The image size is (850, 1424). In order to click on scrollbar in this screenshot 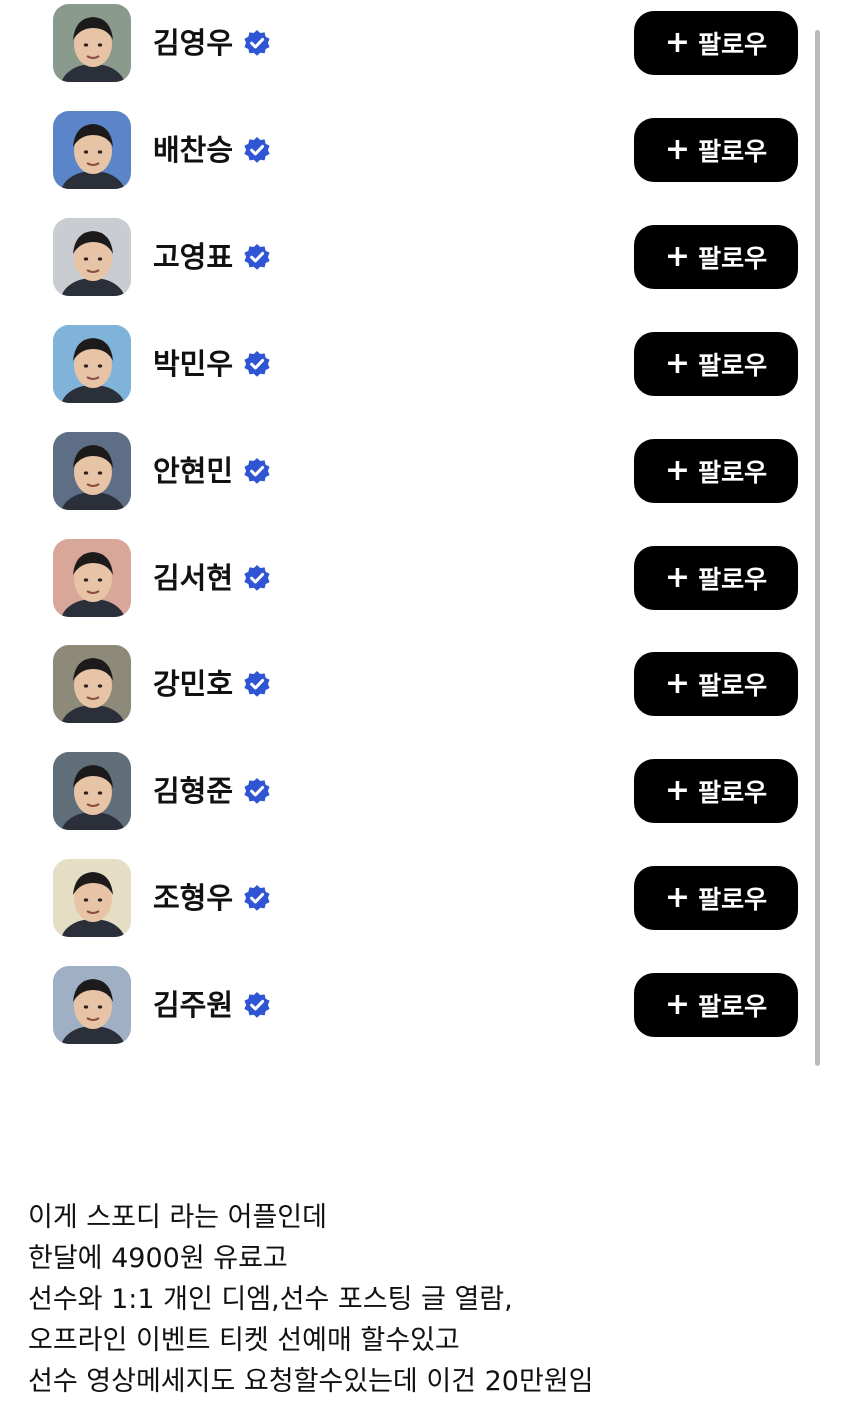, I will do `click(817, 548)`.